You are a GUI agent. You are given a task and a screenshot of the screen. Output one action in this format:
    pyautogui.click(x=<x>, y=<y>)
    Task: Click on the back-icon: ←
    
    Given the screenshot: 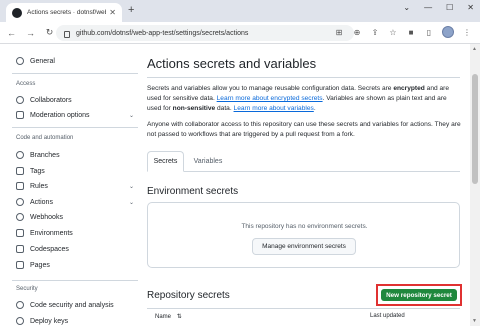 What is the action you would take?
    pyautogui.click(x=11, y=33)
    